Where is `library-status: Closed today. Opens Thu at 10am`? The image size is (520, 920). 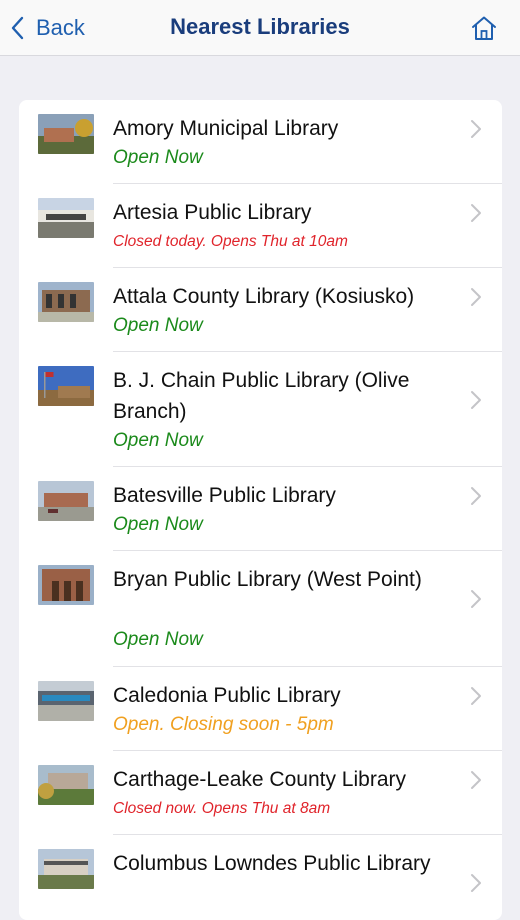
library-status: Closed today. Opens Thu at 10am is located at coordinates (230, 241).